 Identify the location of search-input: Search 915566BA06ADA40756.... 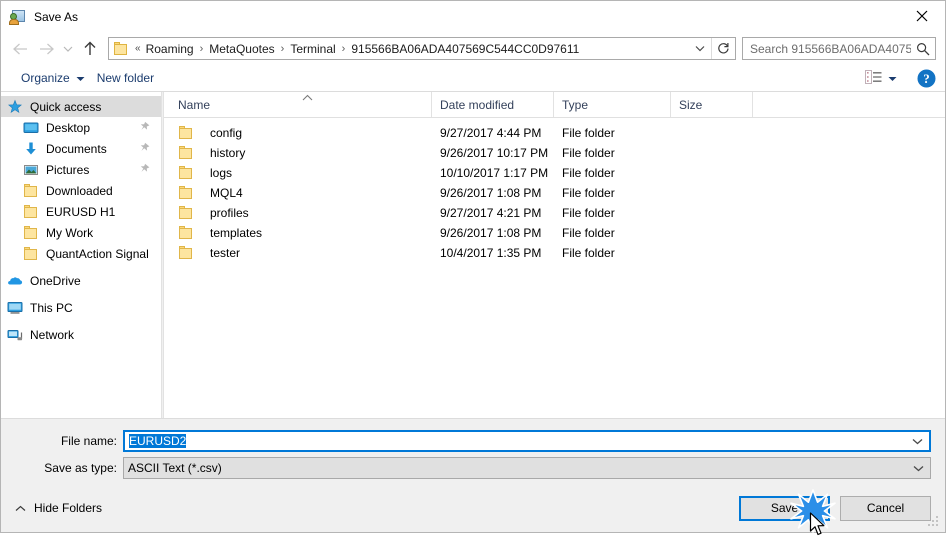
(827, 49).